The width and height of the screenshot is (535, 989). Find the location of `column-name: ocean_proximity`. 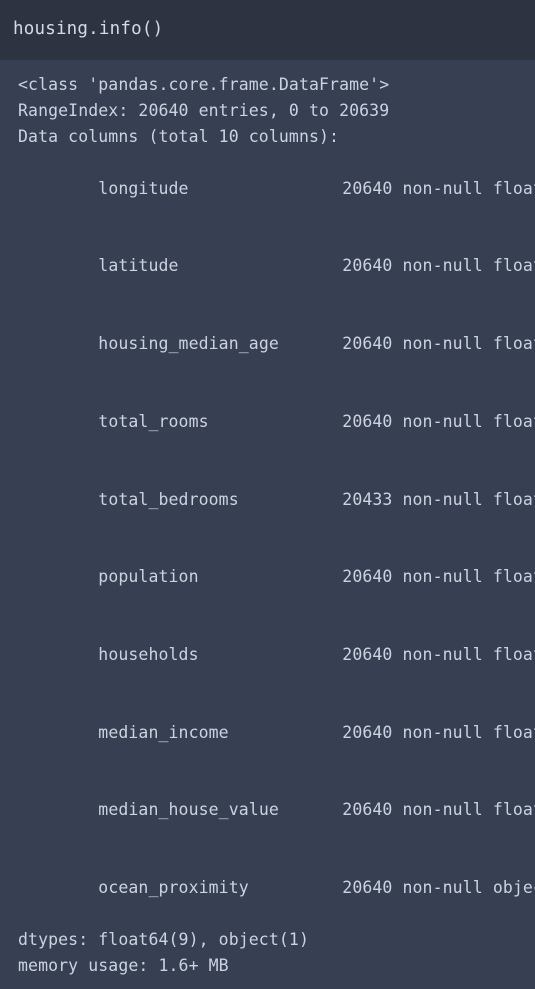

column-name: ocean_proximity is located at coordinates (173, 888).